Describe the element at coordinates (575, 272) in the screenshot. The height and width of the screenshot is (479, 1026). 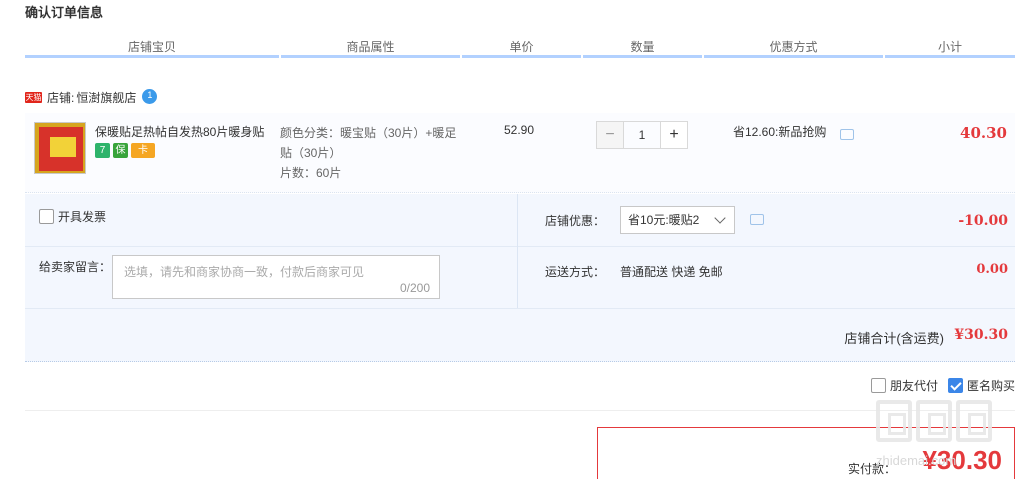
I see `shipping-label: 运送方式：` at that location.